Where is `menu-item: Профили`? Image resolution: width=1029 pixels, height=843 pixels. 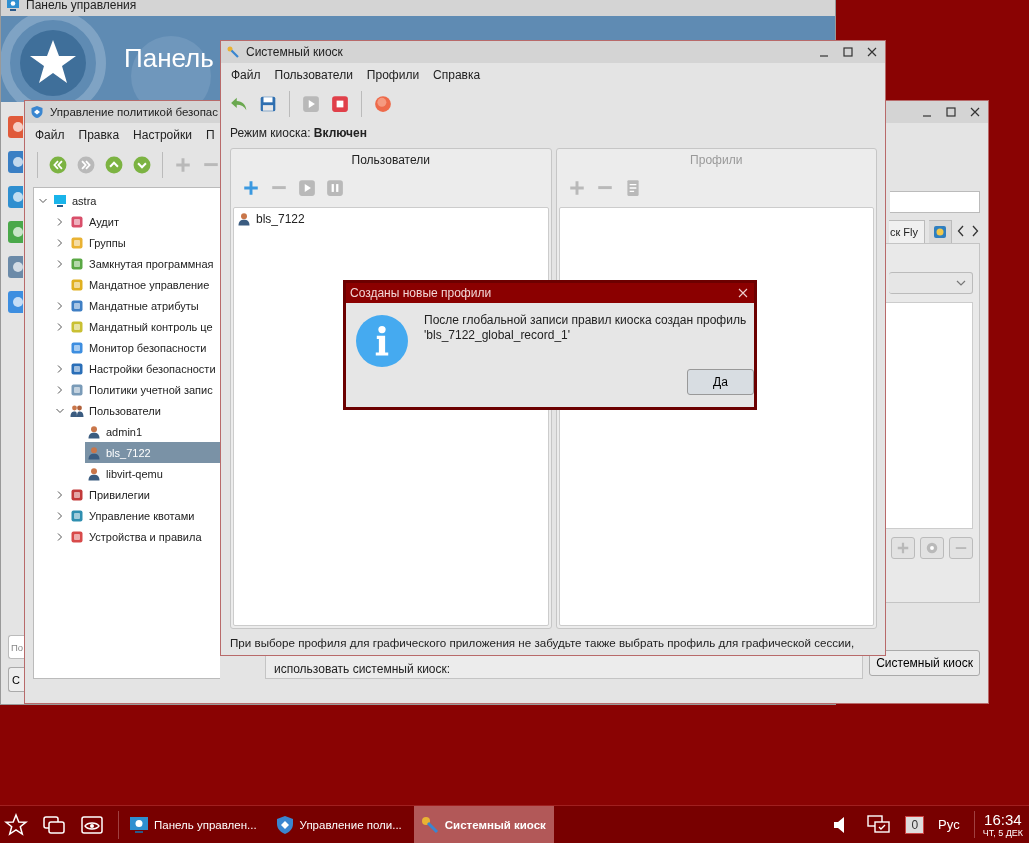
menu-item: Профили is located at coordinates (393, 75).